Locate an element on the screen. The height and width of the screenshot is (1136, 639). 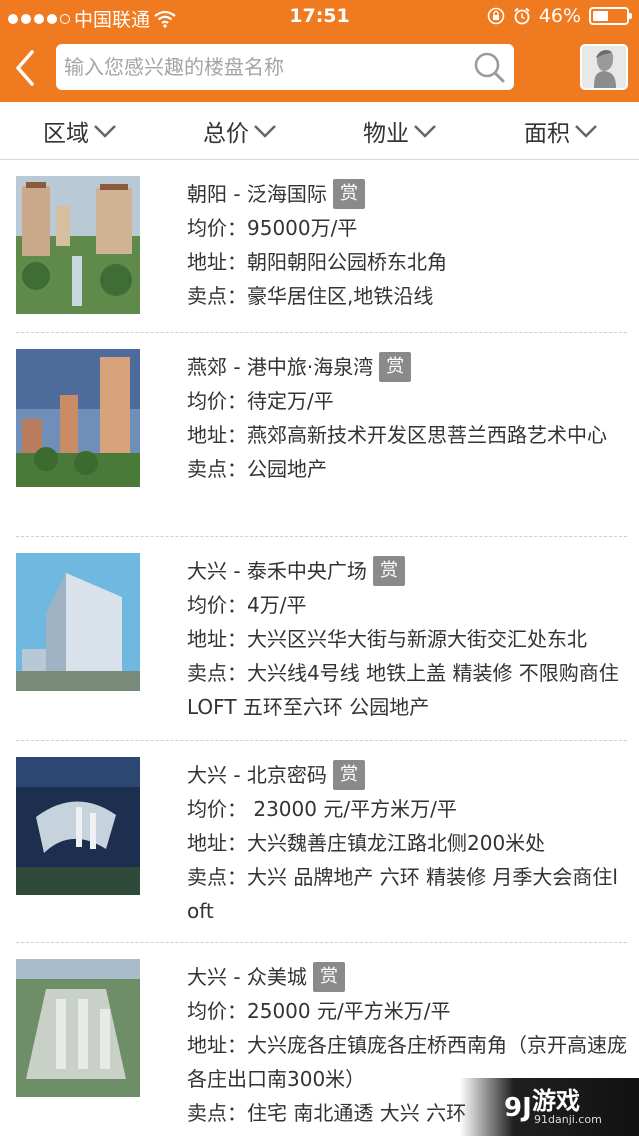
listing-title-row: 燕郊 - 港中旅·海泉湾 赏 is located at coordinates (407, 367).